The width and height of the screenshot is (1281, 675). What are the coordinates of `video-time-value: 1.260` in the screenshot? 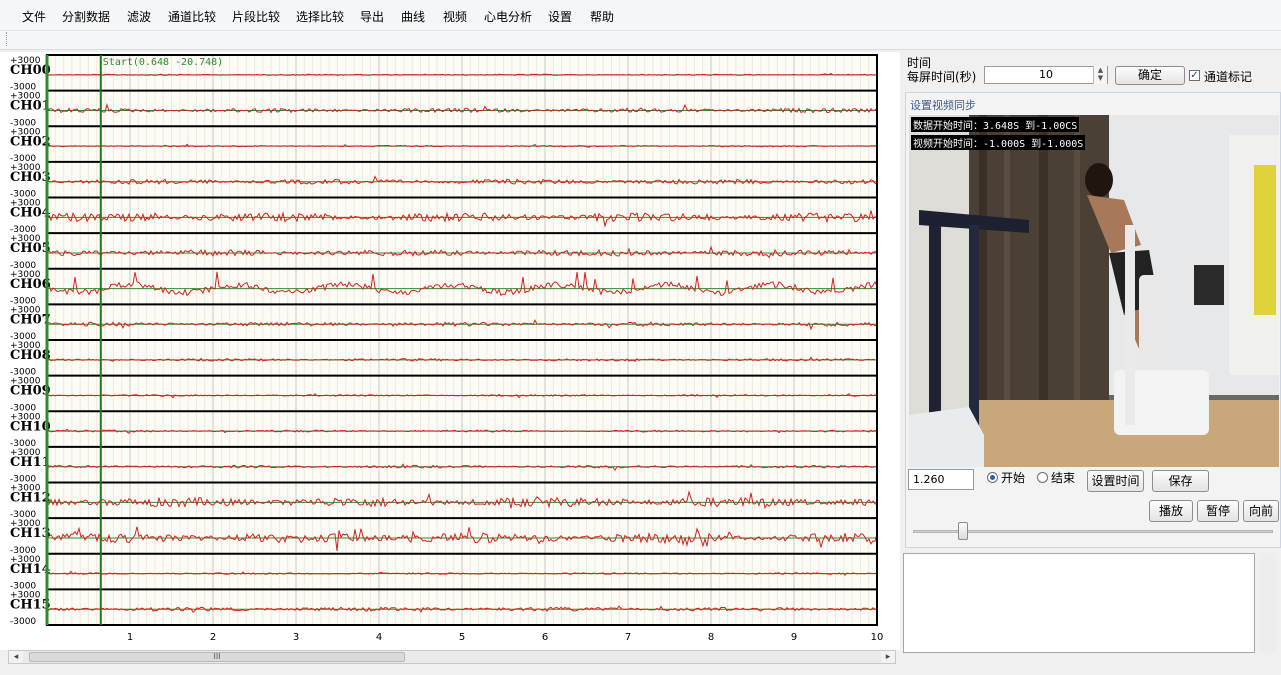 It's located at (929, 479).